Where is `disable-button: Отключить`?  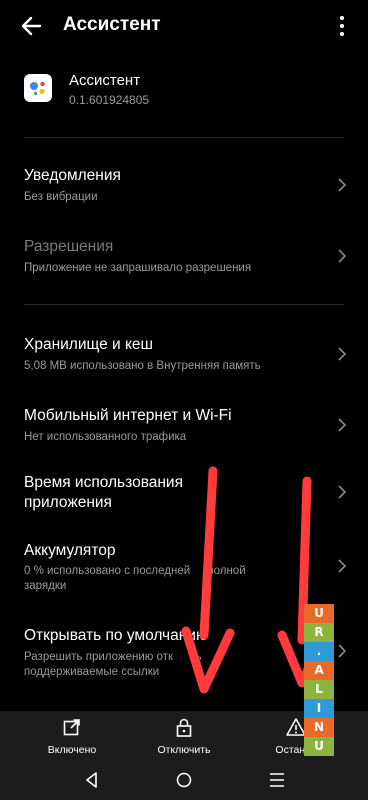
disable-button: Отключить is located at coordinates (184, 737).